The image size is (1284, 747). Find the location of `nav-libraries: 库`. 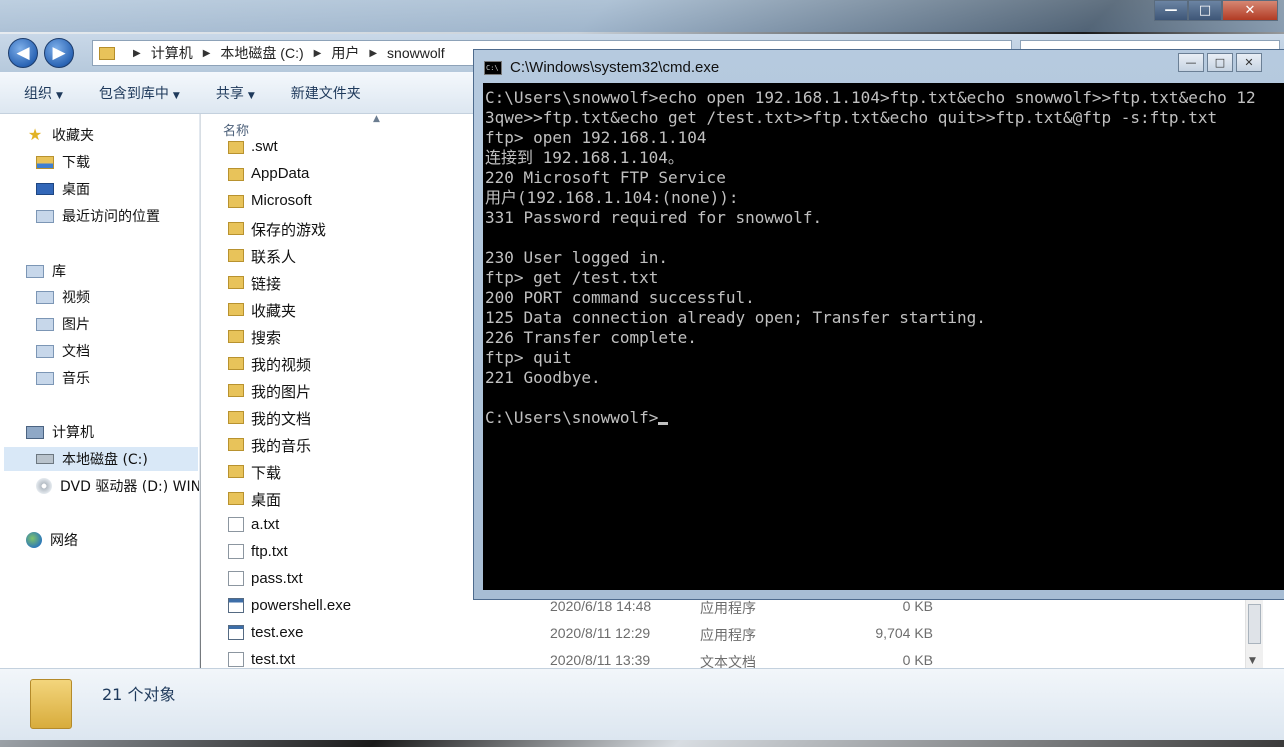

nav-libraries: 库 is located at coordinates (46, 271).